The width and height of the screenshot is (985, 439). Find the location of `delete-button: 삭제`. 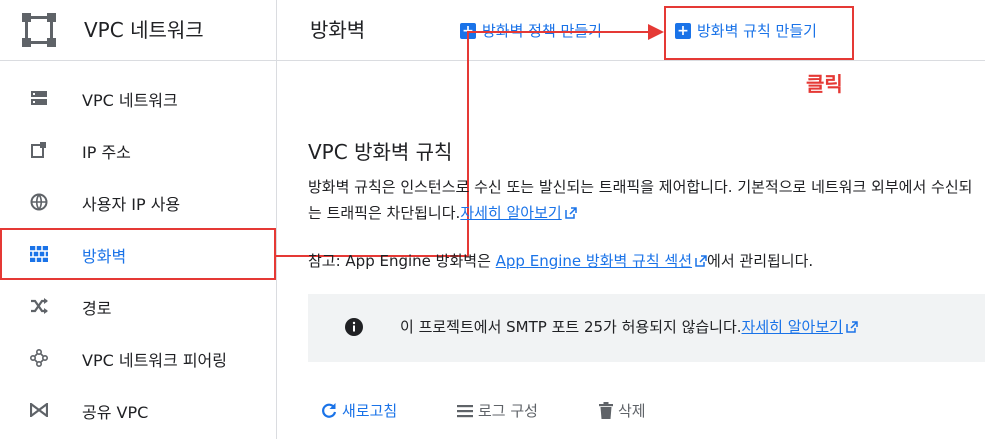

delete-button: 삭제 is located at coordinates (622, 410).